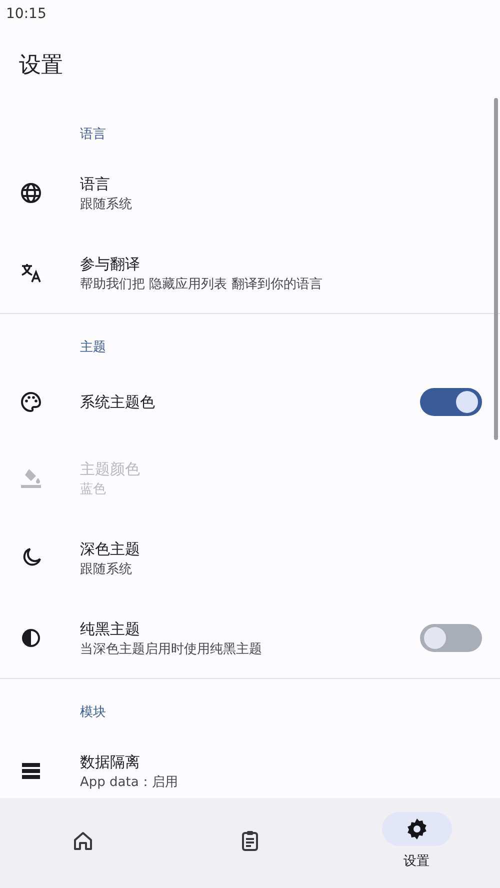 The width and height of the screenshot is (500, 888). What do you see at coordinates (41, 66) in the screenshot?
I see `page-title: 设置` at bounding box center [41, 66].